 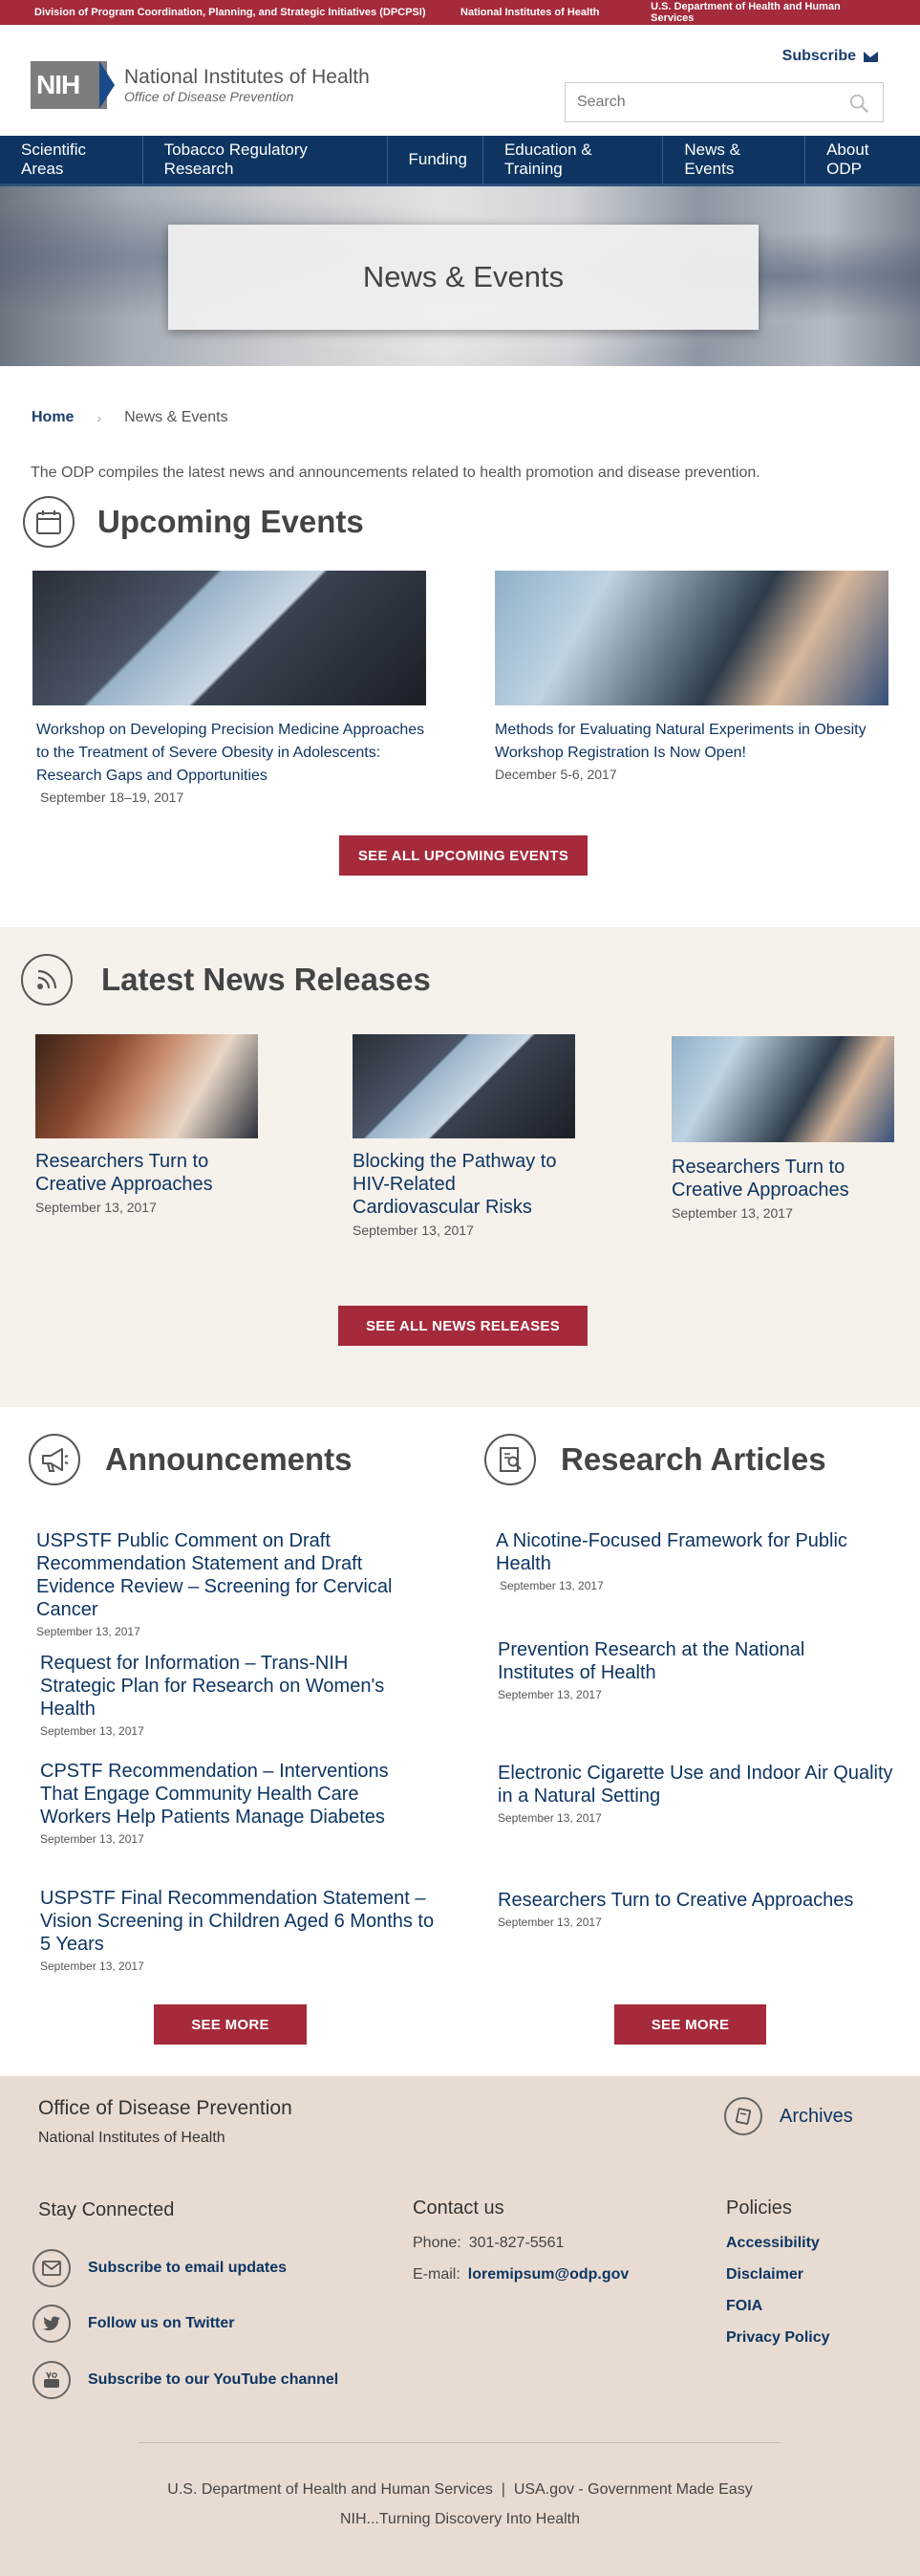 I want to click on see-all-events-button: SEE ALL UPCOMING EVENTS, so click(x=463, y=855).